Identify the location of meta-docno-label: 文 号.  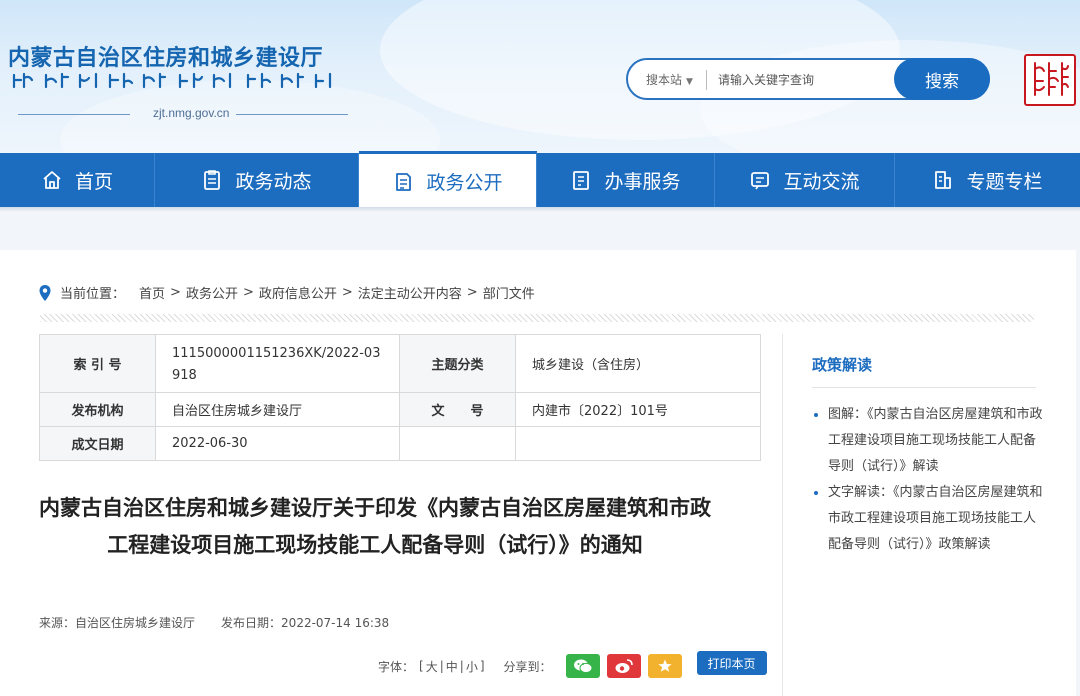
(457, 409).